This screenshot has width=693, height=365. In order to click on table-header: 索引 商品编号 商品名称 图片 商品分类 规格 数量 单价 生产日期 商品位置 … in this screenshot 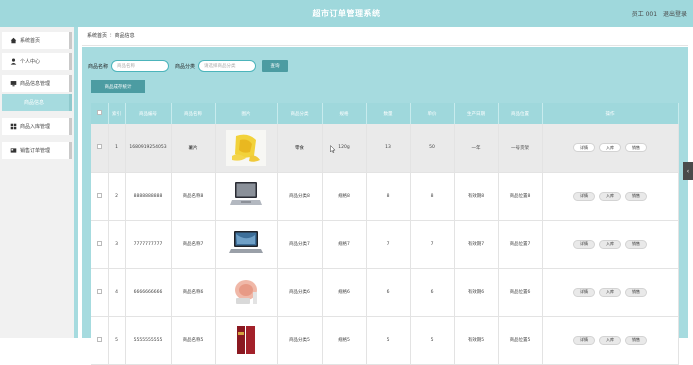, I will do `click(385, 113)`.